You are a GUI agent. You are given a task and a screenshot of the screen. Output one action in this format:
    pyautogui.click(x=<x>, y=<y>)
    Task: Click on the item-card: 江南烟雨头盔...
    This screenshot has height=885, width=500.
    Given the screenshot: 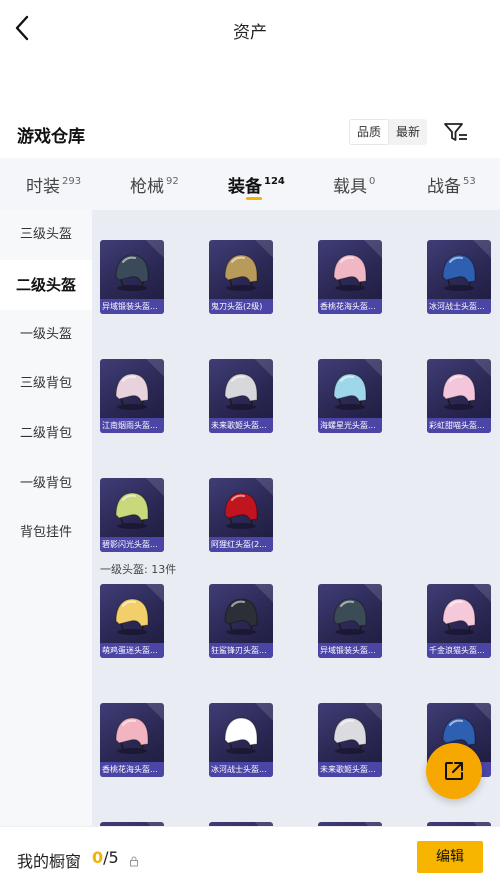 What is the action you would take?
    pyautogui.click(x=132, y=396)
    